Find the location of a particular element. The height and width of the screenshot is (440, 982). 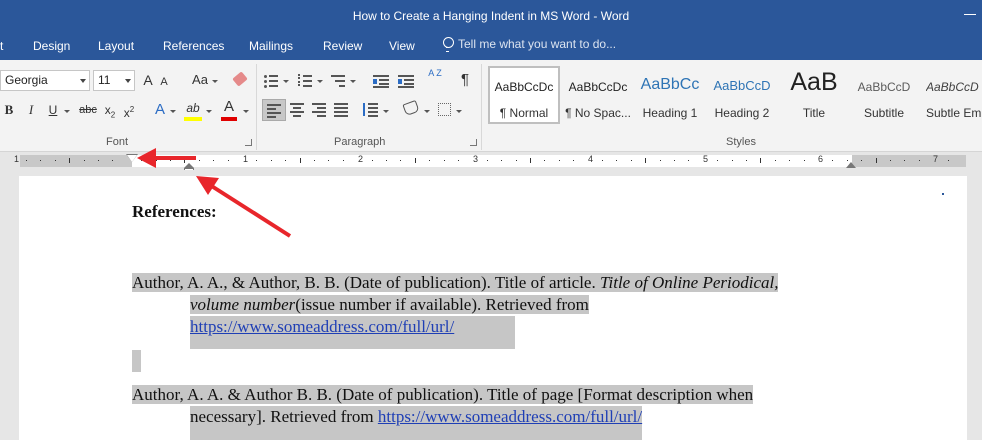

bullets-dropdown-icon is located at coordinates (286, 81).